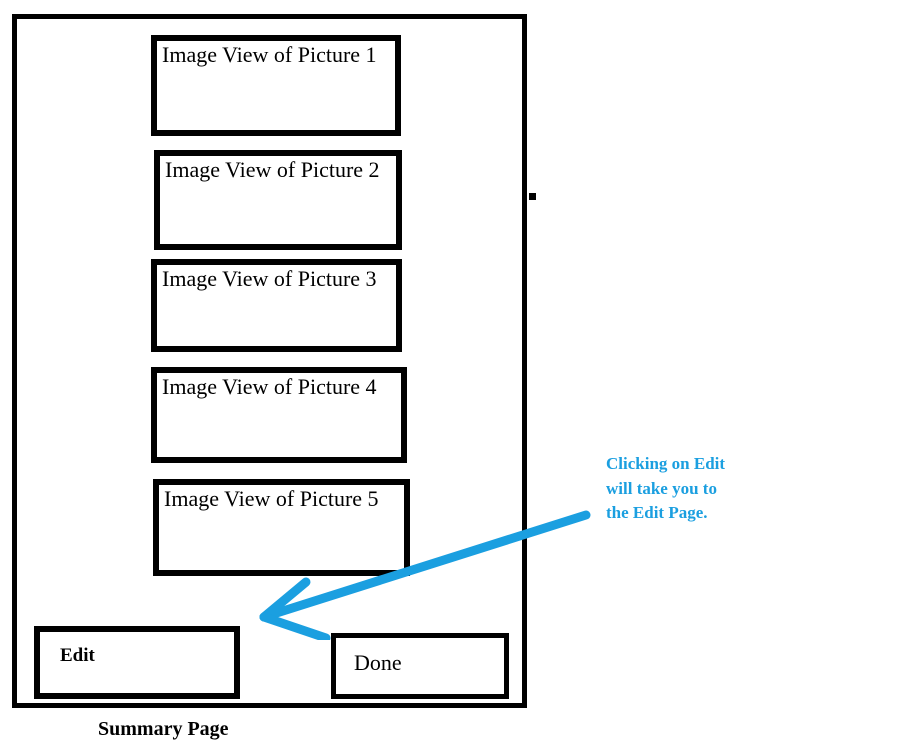  I want to click on frame-edge-notch, so click(532, 196).